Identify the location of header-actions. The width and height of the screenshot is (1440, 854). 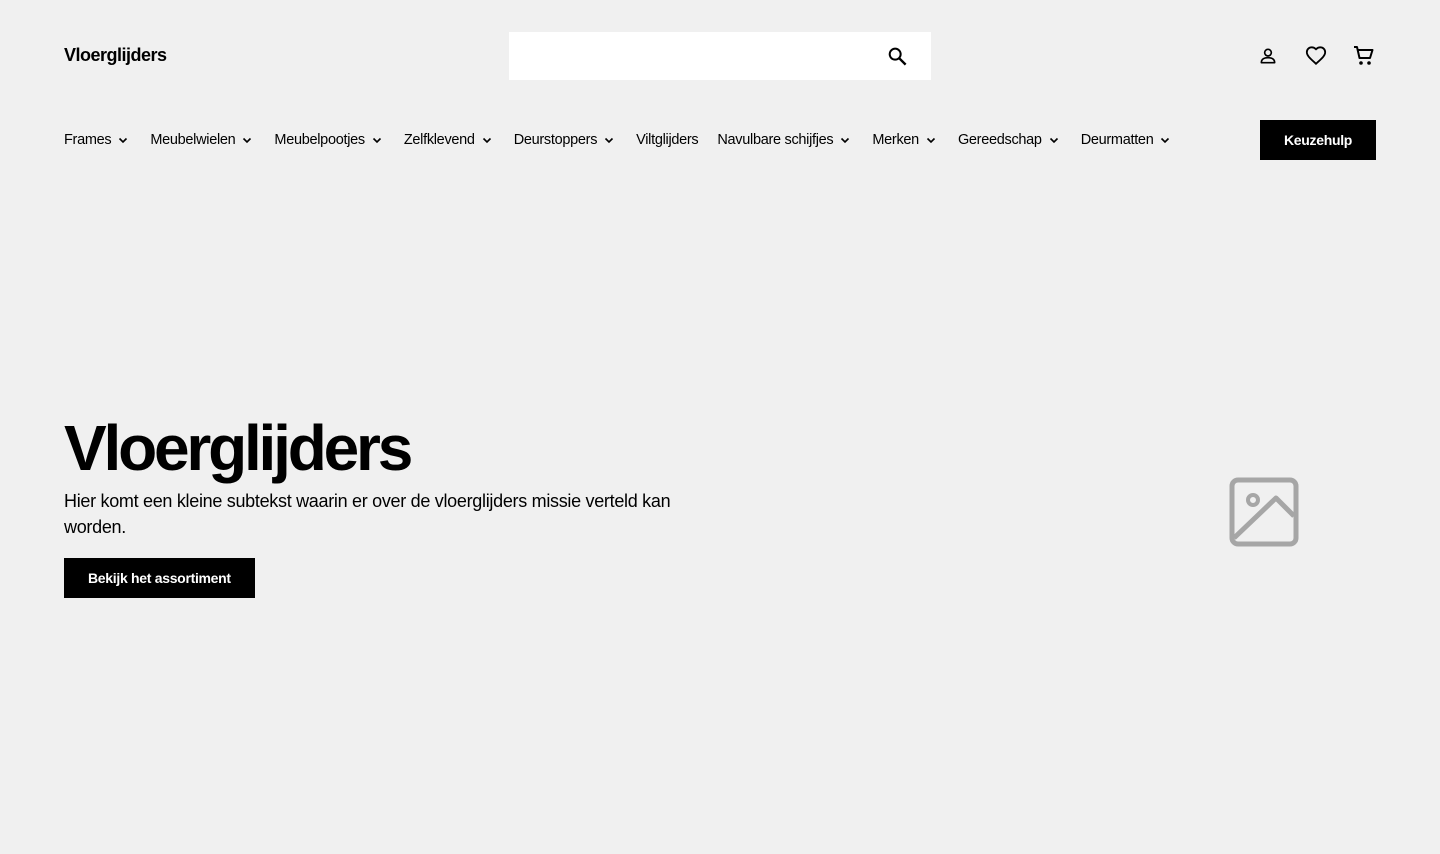
(1316, 56).